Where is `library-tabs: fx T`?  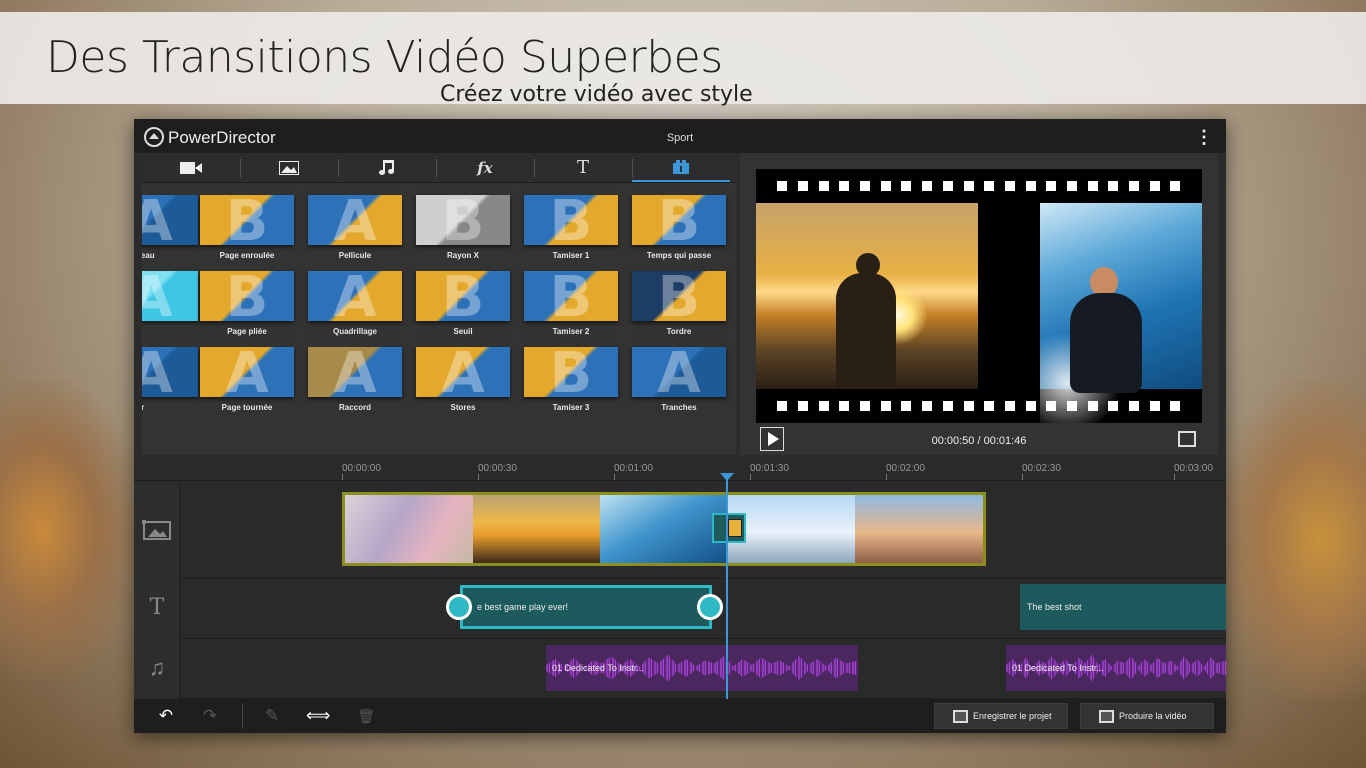
library-tabs: fx T is located at coordinates (439, 168).